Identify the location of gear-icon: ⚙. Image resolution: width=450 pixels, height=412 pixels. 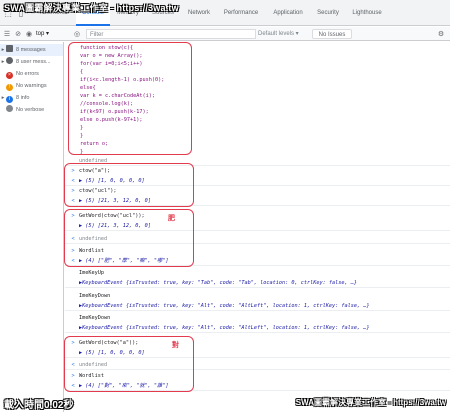
(441, 34).